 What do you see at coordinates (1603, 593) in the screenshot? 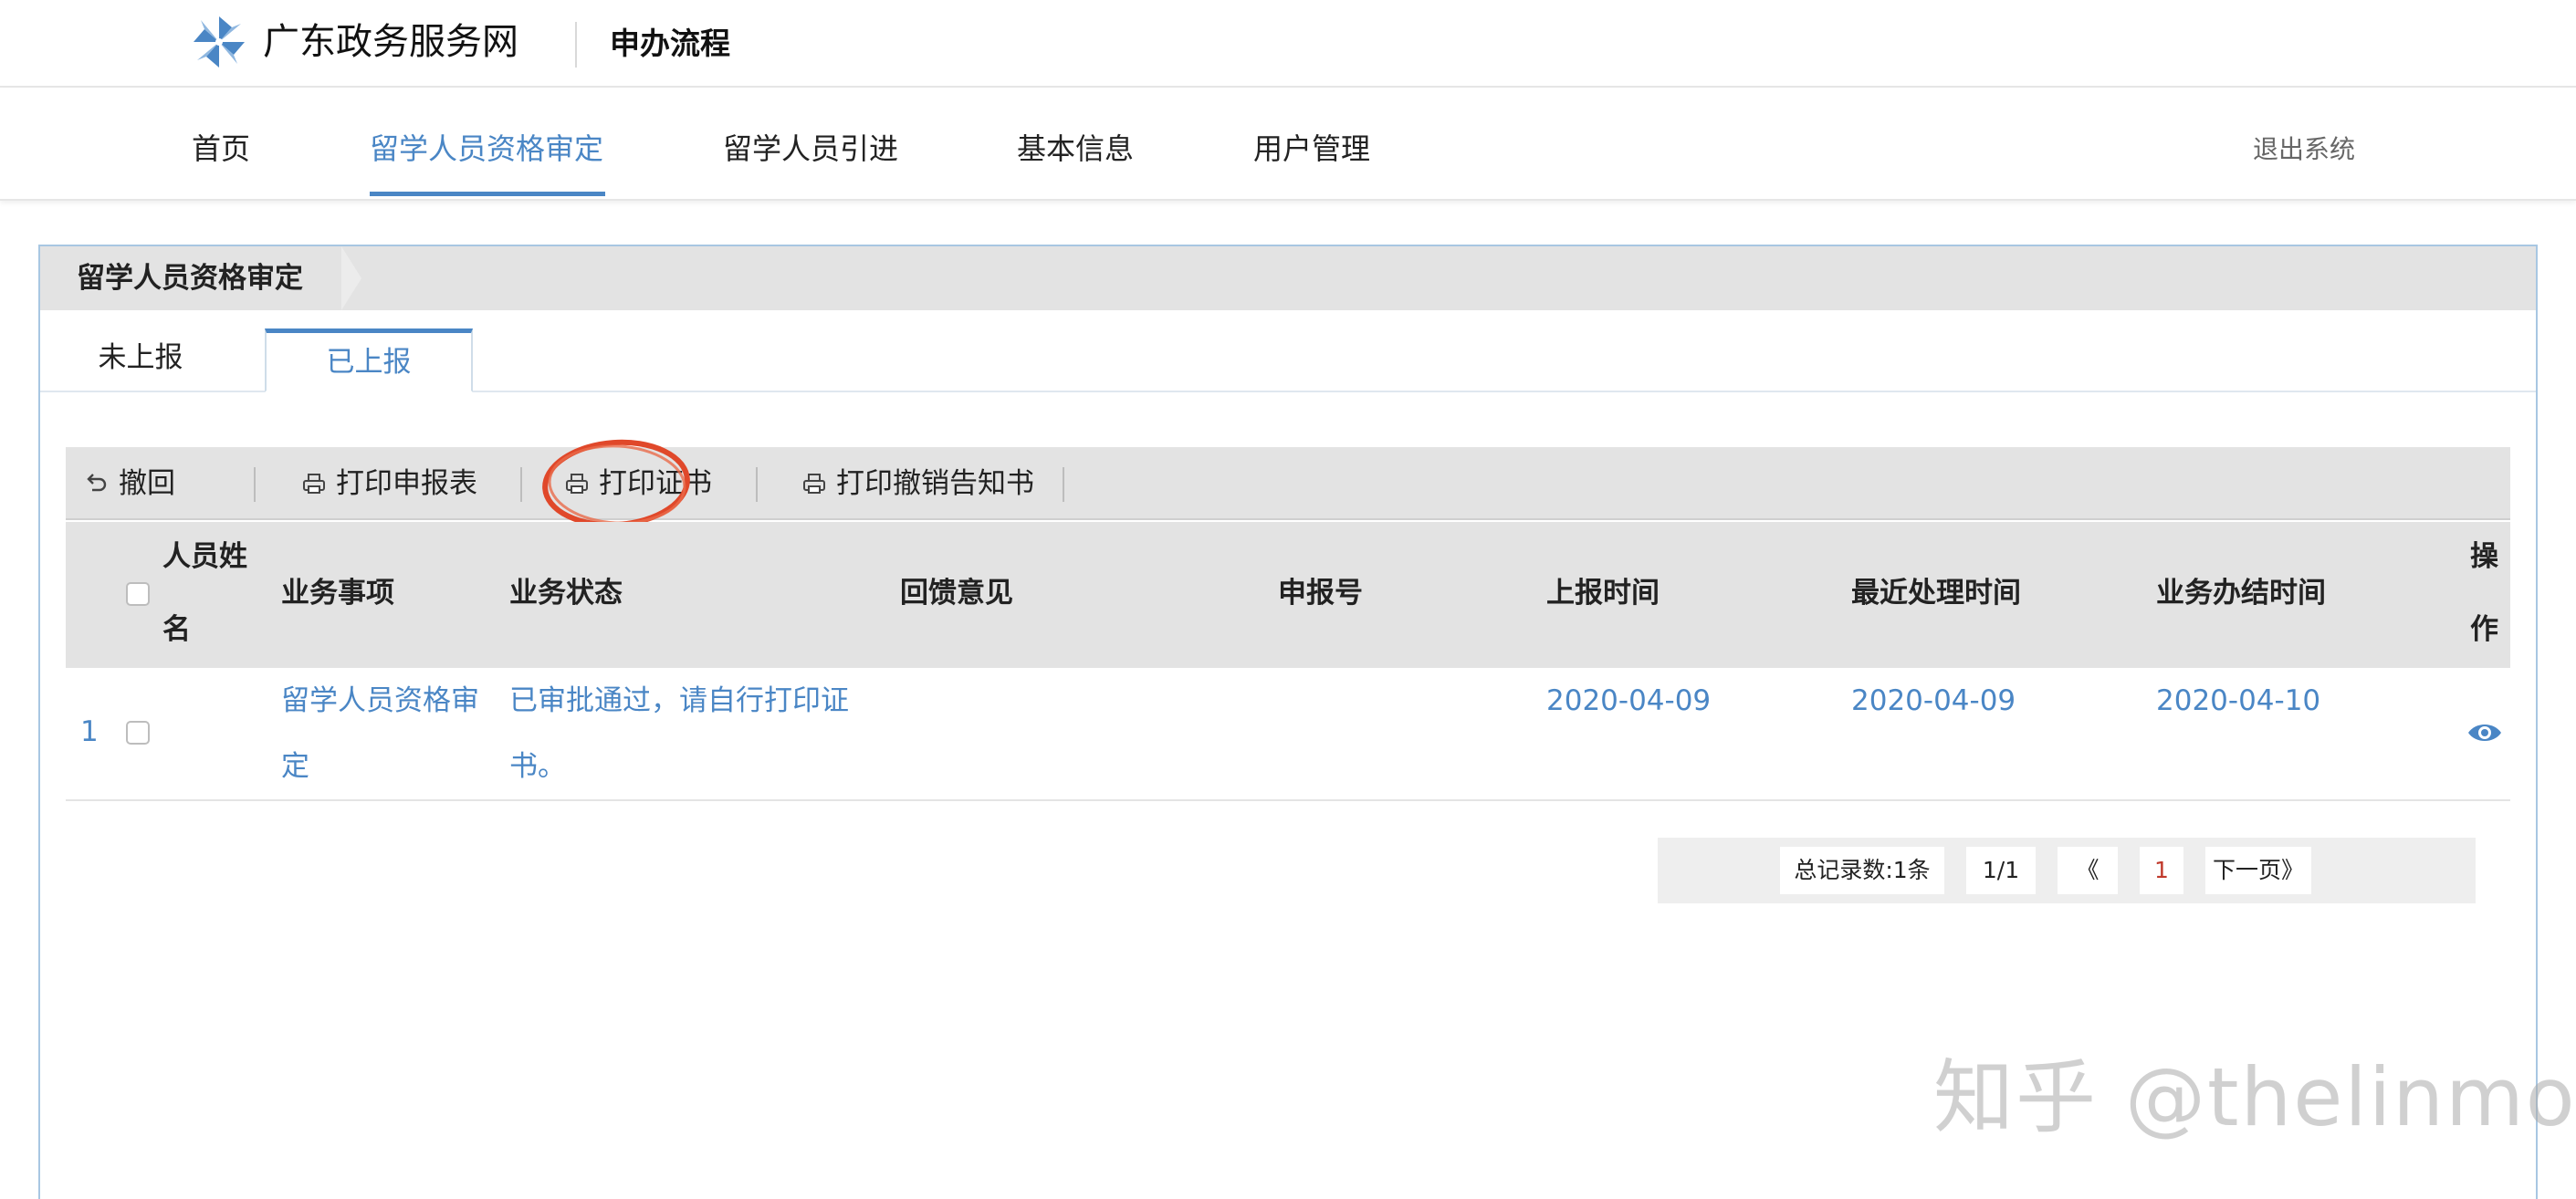
I see `column-header-submit-time: 上报时间` at bounding box center [1603, 593].